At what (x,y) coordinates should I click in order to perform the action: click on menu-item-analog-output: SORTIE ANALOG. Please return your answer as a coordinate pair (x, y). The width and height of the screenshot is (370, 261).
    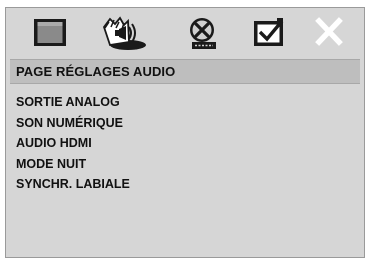
    Looking at the image, I should click on (73, 102).